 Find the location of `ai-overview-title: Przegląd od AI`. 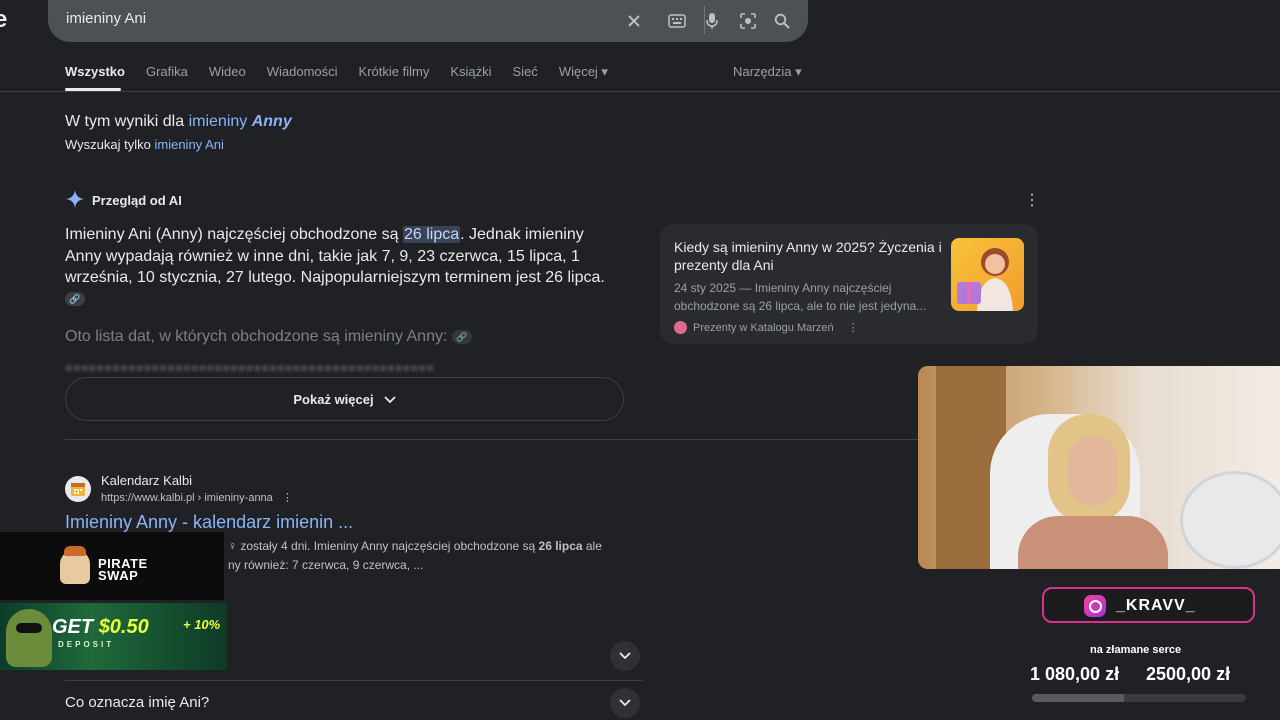

ai-overview-title: Przegląd od AI is located at coordinates (137, 200).